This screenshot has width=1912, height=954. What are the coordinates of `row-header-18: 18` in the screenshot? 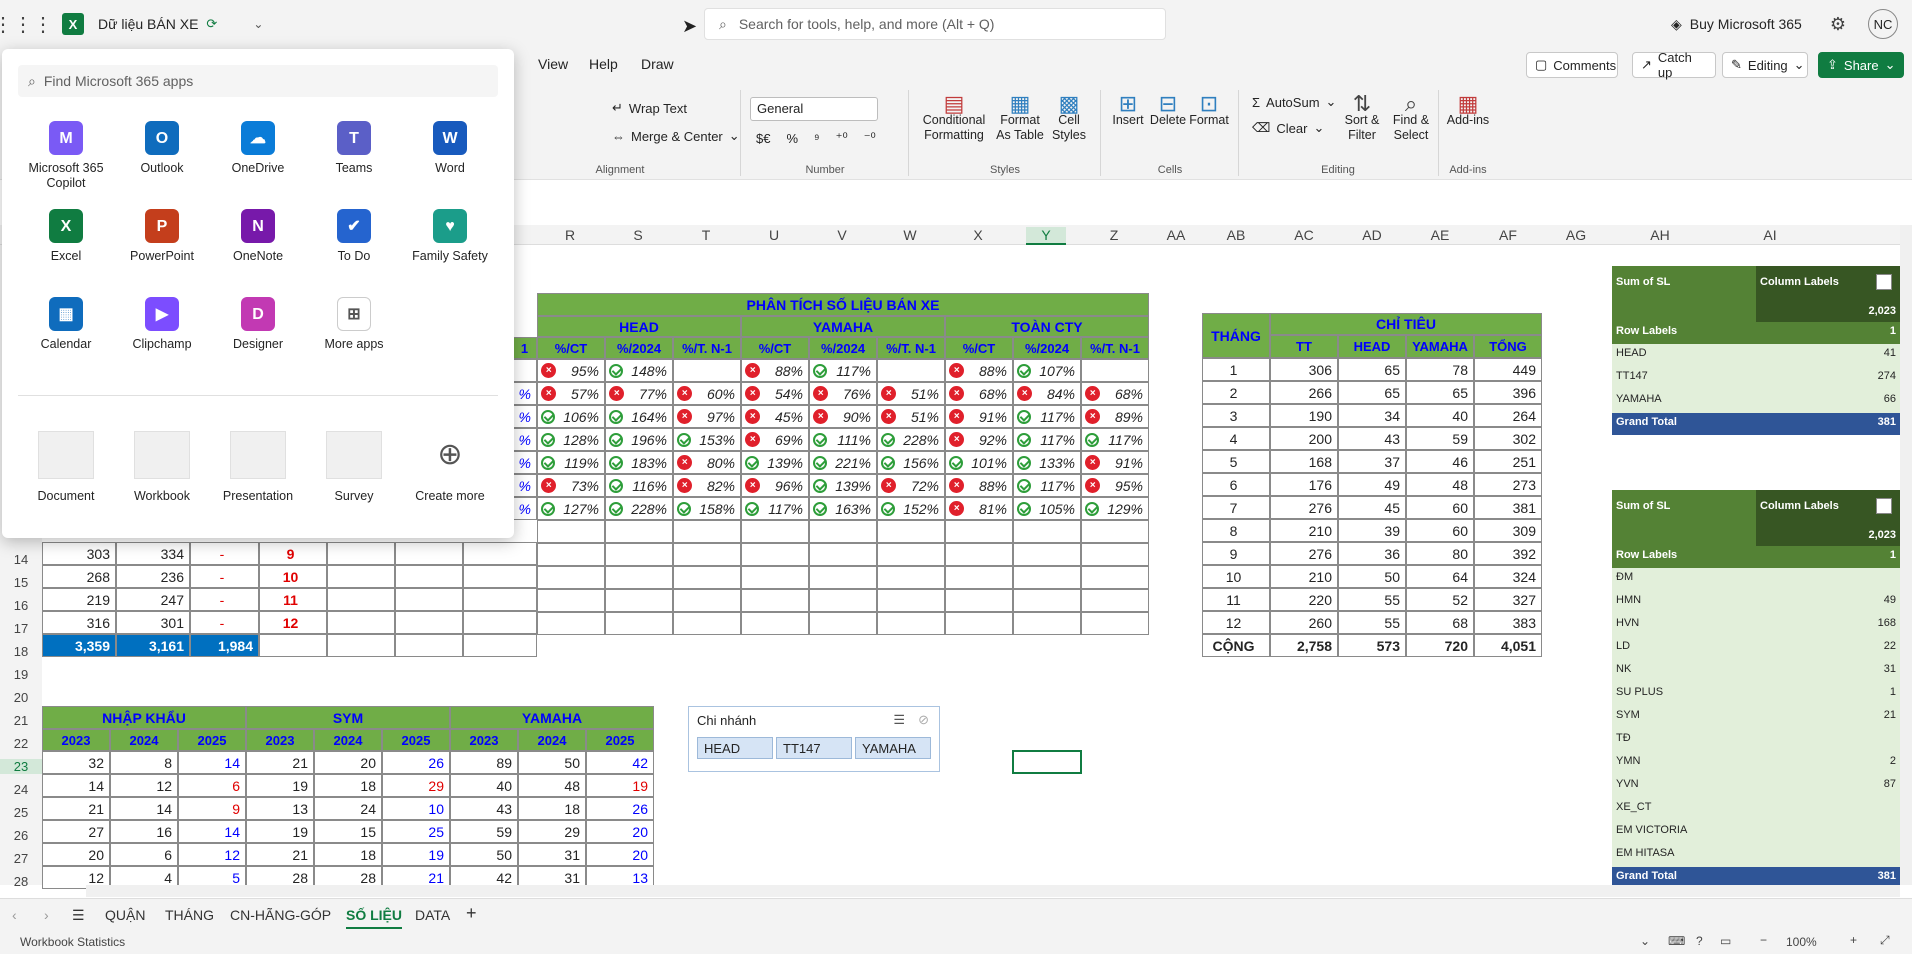 It's located at (21, 651).